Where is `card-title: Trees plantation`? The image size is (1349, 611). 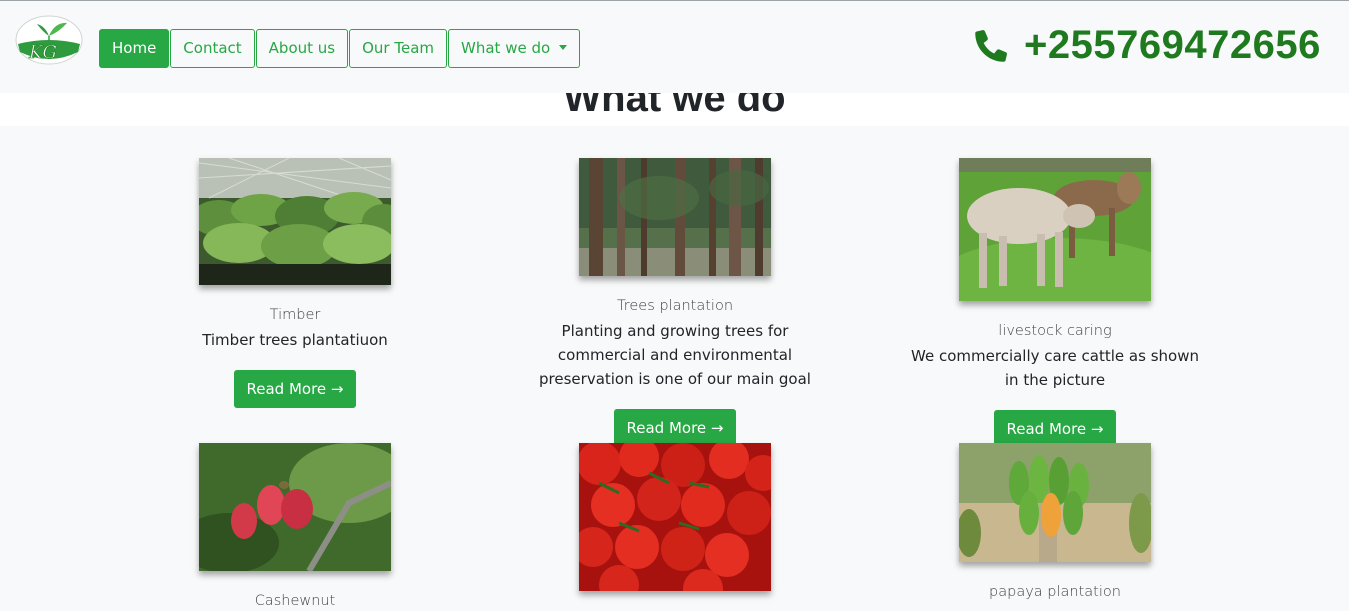
card-title: Trees plantation is located at coordinates (675, 306).